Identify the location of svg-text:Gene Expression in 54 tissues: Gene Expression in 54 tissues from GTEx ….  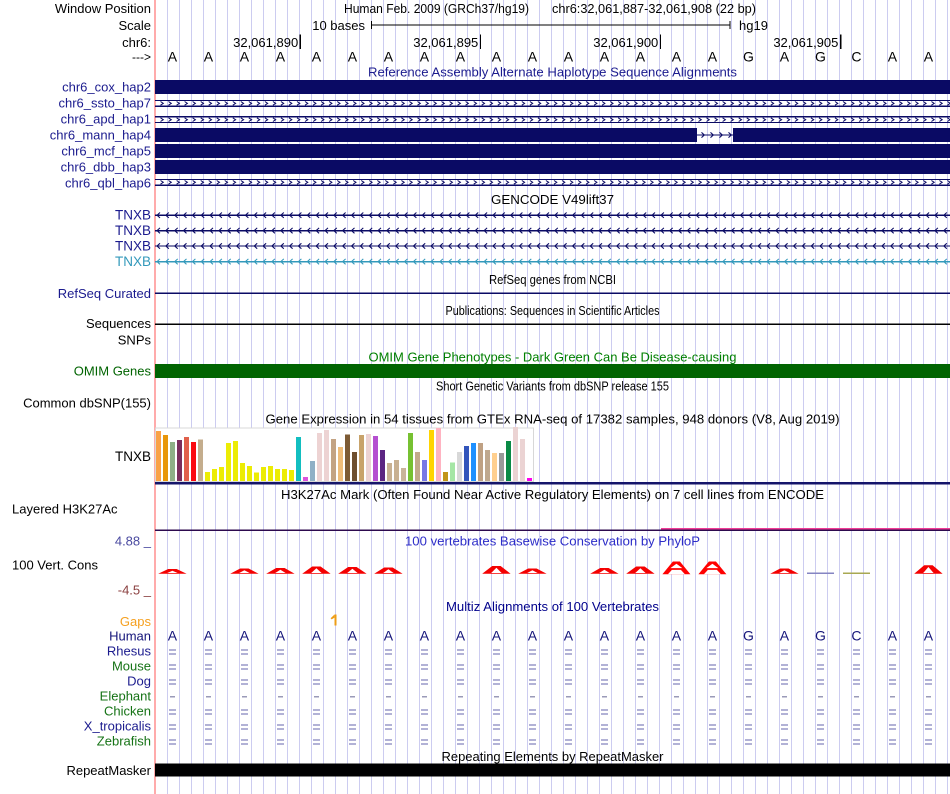
(553, 419).